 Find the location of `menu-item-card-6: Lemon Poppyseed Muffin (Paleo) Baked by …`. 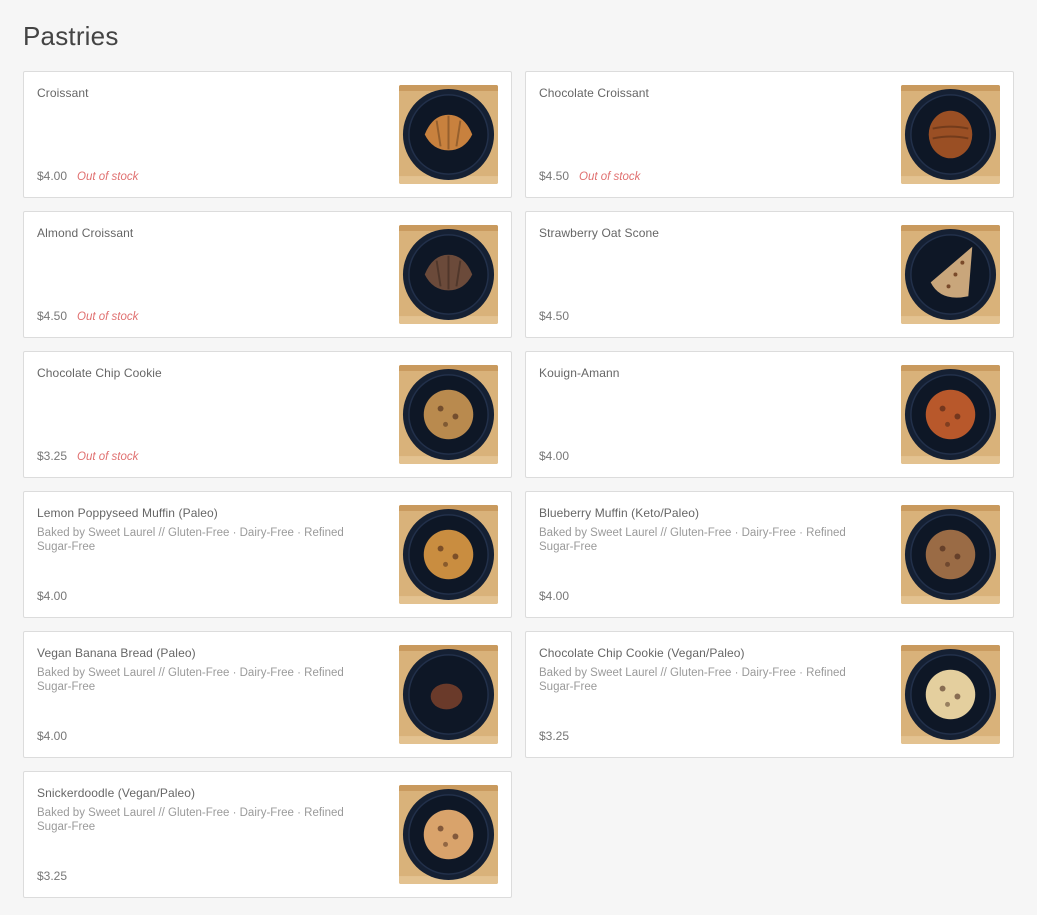

menu-item-card-6: Lemon Poppyseed Muffin (Paleo) Baked by … is located at coordinates (267, 554).